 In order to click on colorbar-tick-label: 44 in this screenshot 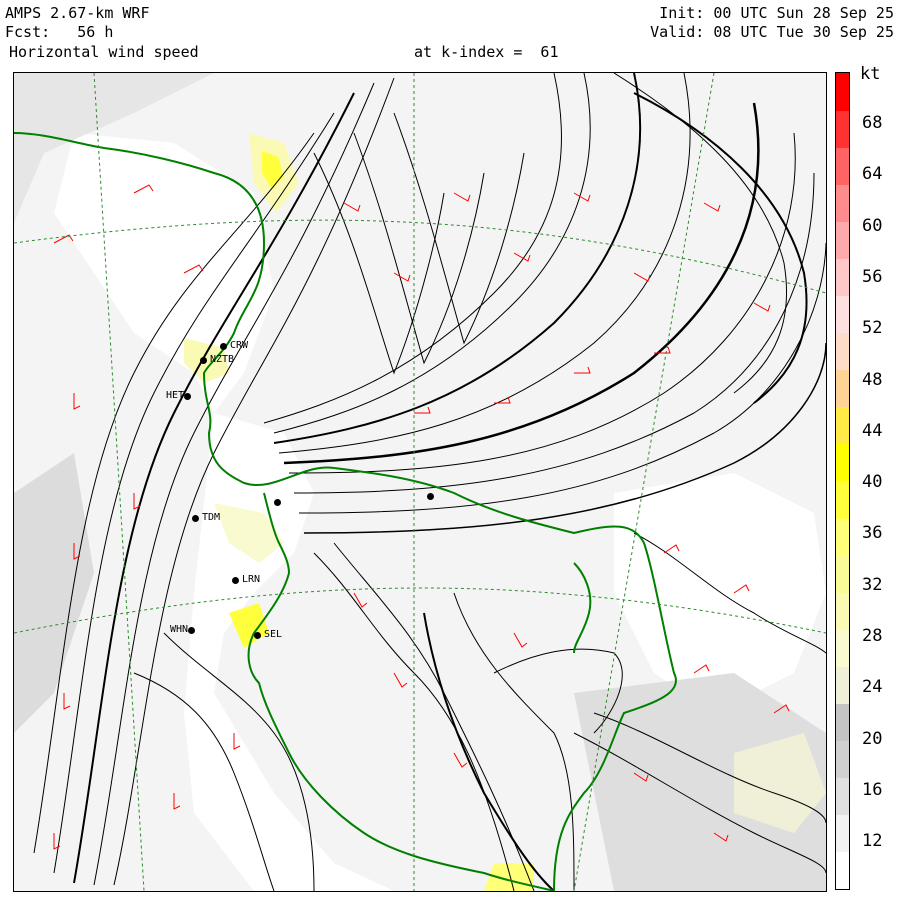, I will do `click(872, 430)`.